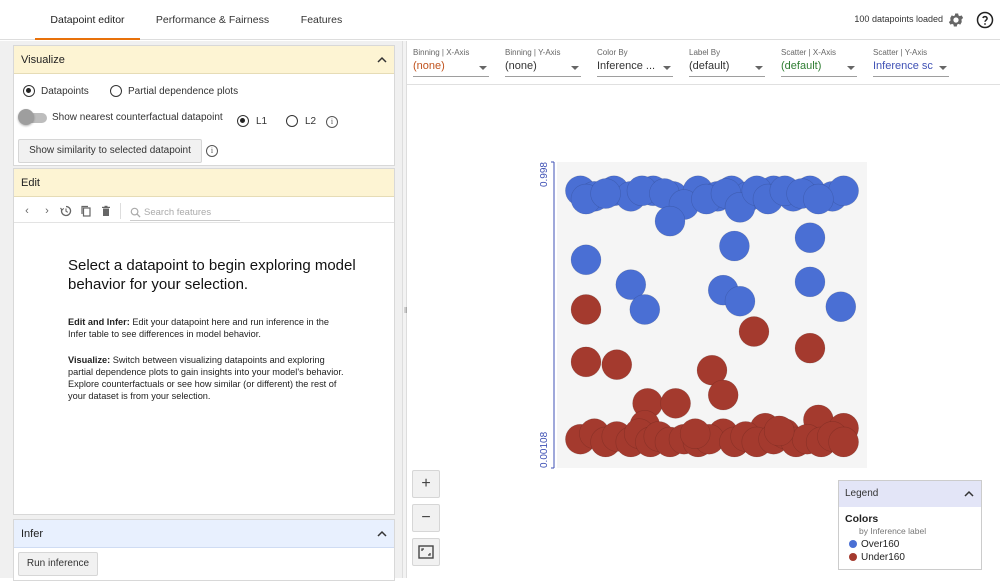  What do you see at coordinates (292, 121) in the screenshot?
I see `radio-l2` at bounding box center [292, 121].